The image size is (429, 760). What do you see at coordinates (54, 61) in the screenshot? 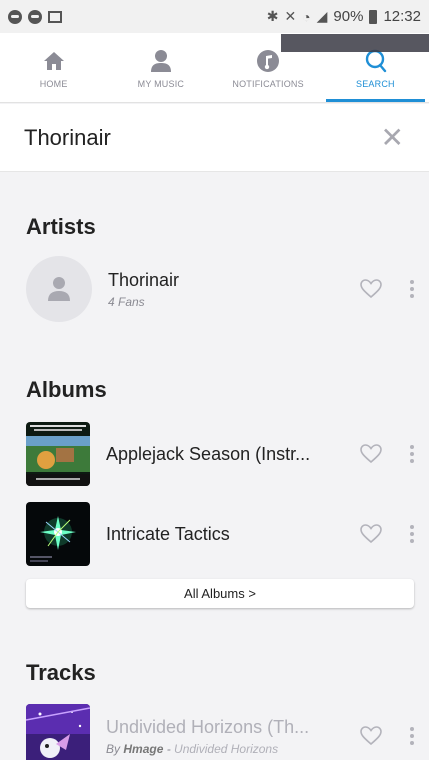
I see `home-icon` at bounding box center [54, 61].